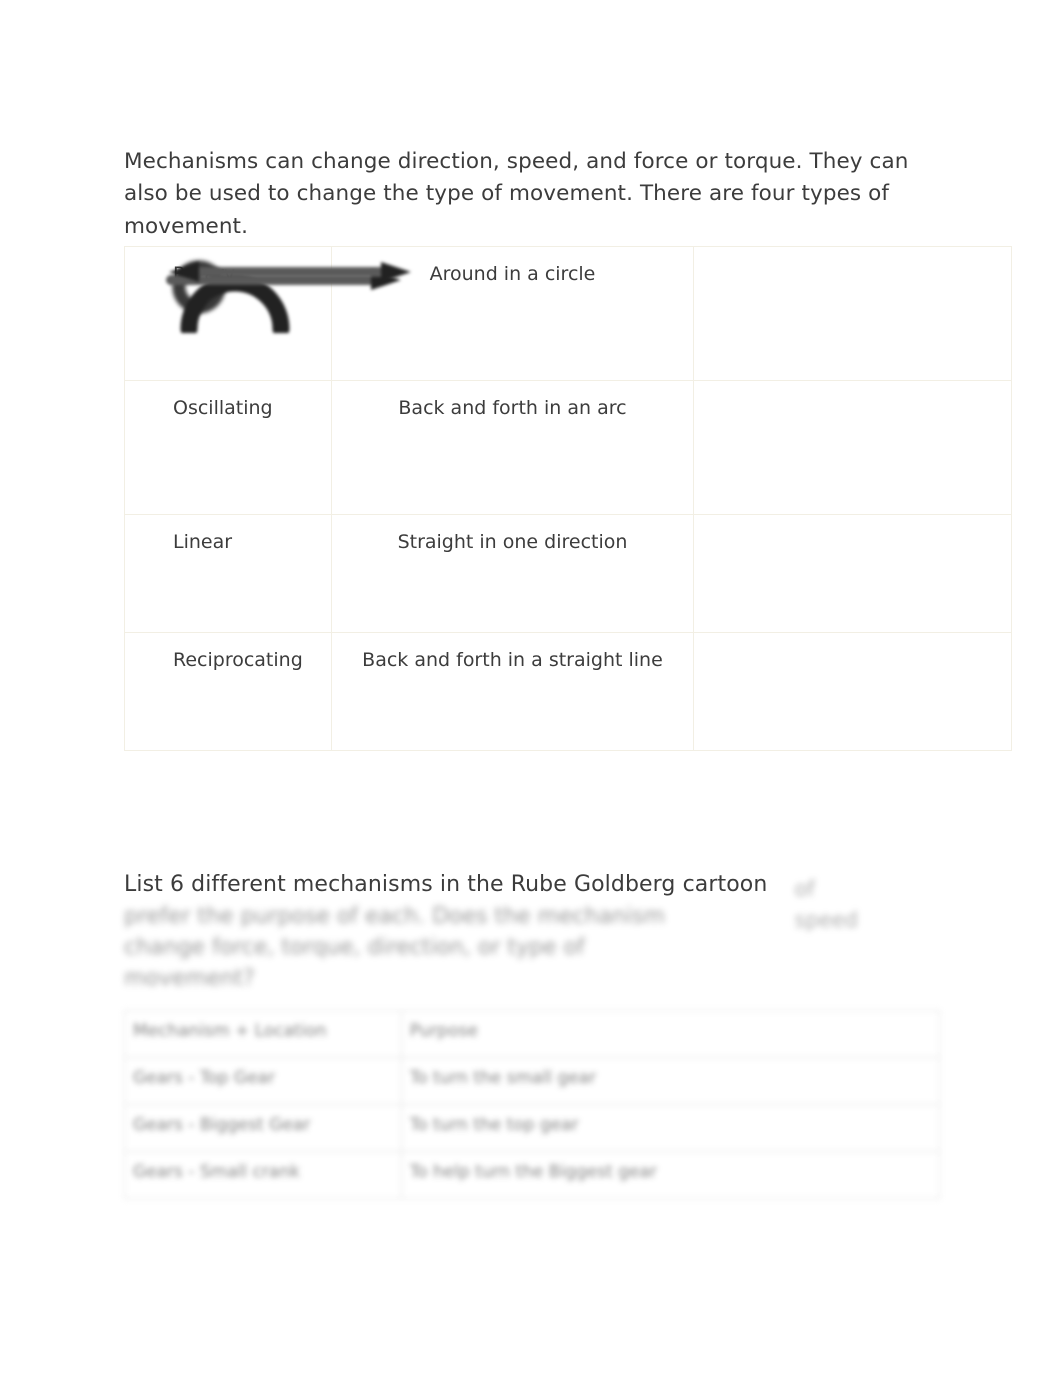 The height and width of the screenshot is (1377, 1062). Describe the element at coordinates (826, 920) in the screenshot. I see `heading-fragment-two: speed` at that location.